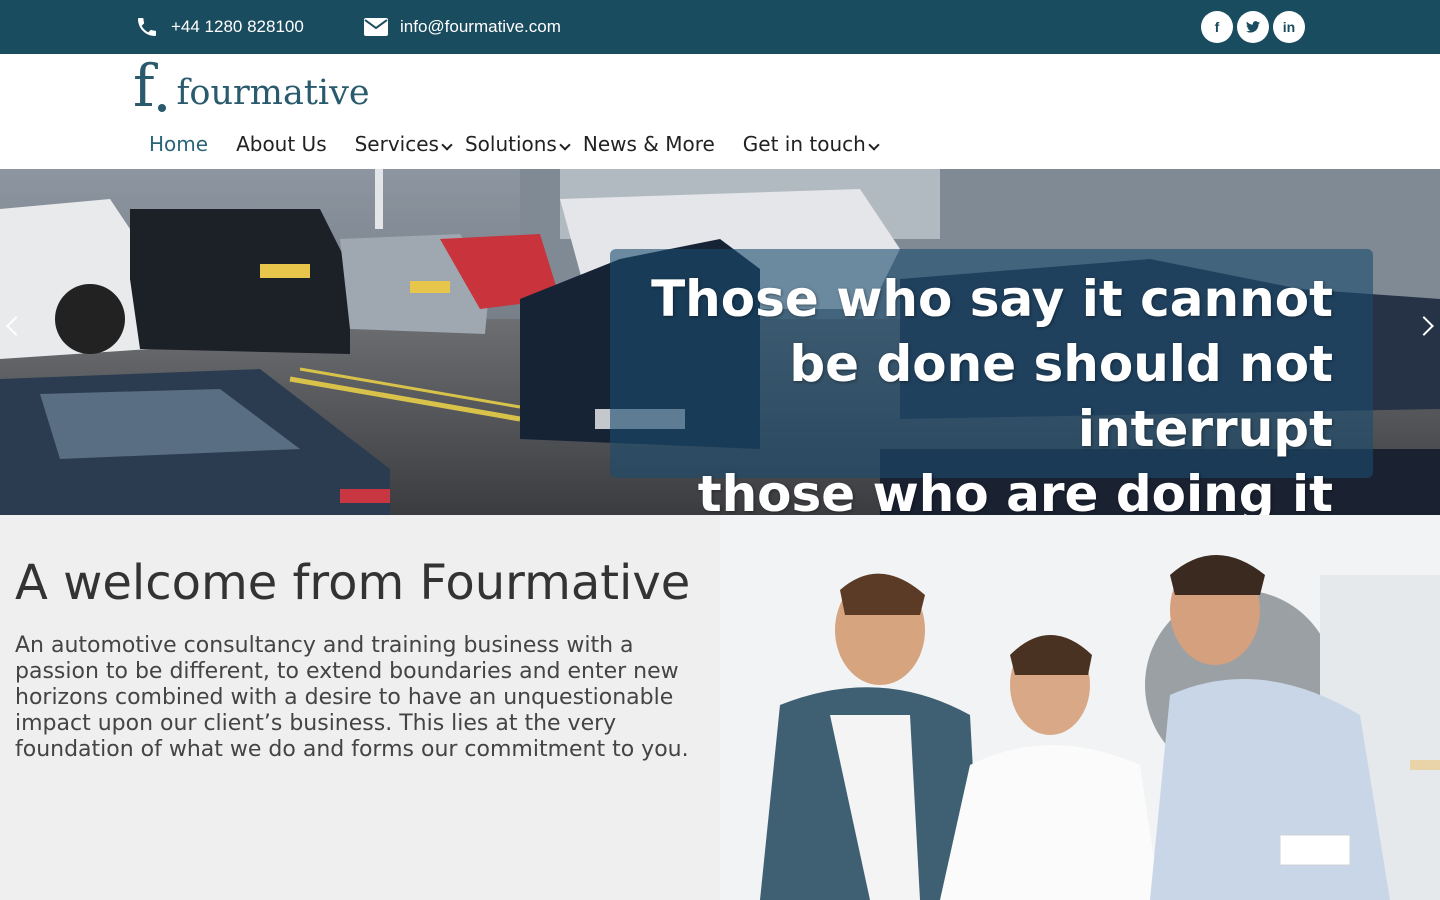 The height and width of the screenshot is (900, 1440). Describe the element at coordinates (147, 27) in the screenshot. I see `phone-icon` at that location.